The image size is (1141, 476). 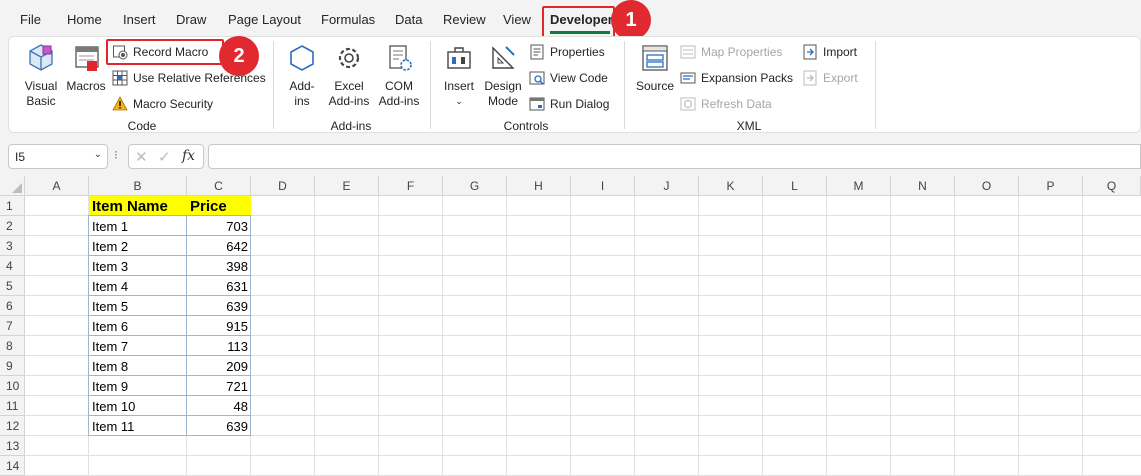 I want to click on map-properties-button: Map Properties, so click(x=731, y=52).